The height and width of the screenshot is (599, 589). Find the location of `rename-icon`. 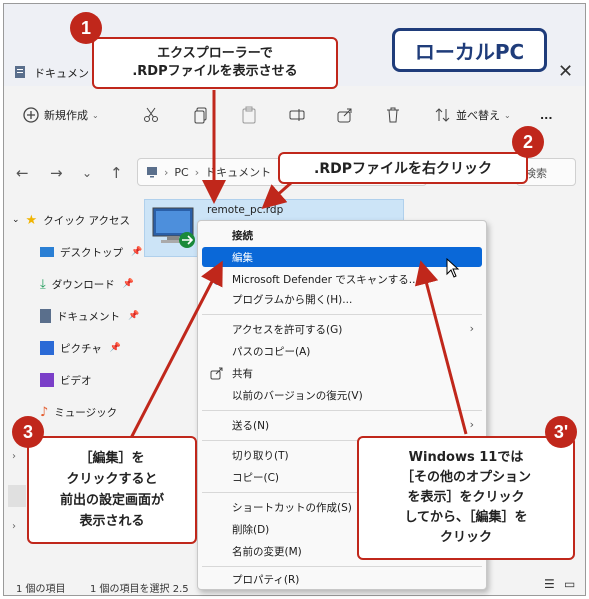

rename-icon is located at coordinates (297, 115).